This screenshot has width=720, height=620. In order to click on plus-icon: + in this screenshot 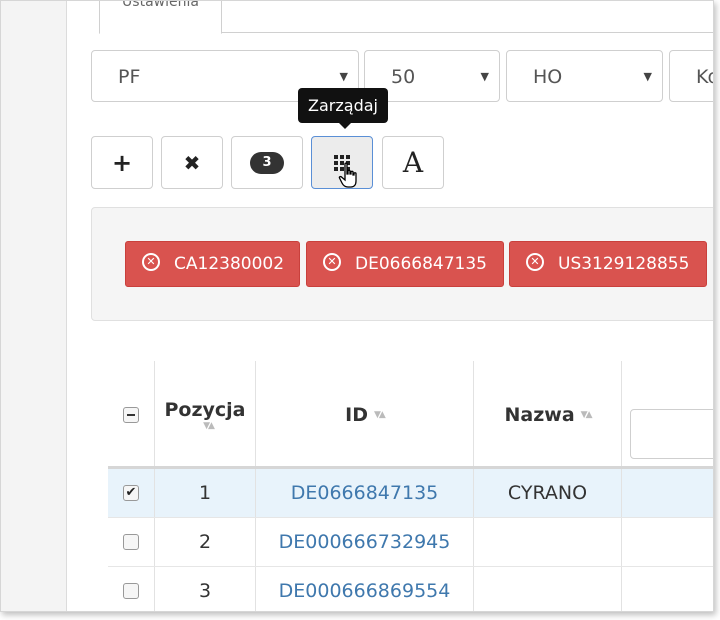, I will do `click(122, 162)`.